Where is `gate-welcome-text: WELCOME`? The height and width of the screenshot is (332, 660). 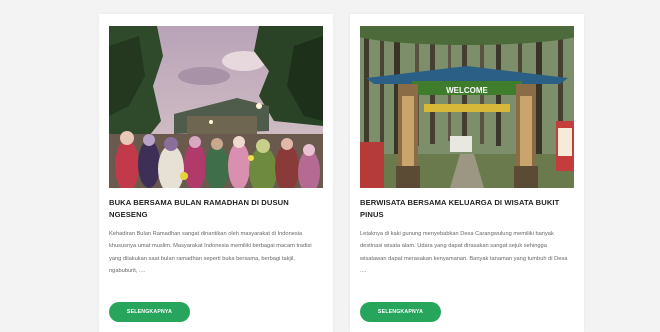 gate-welcome-text: WELCOME is located at coordinates (467, 90).